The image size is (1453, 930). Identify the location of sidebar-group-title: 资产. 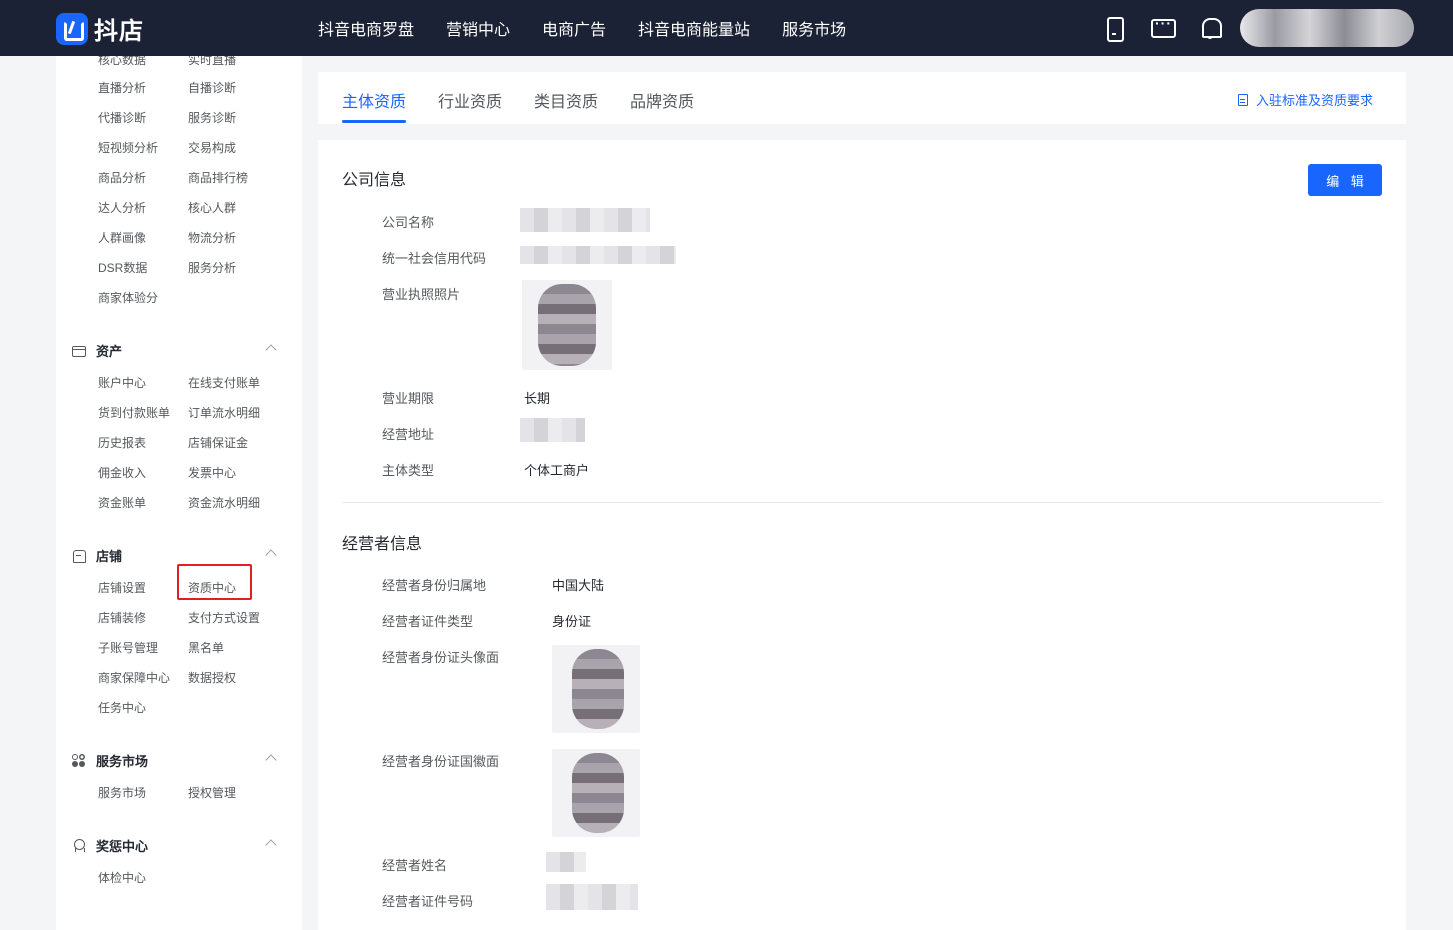
(109, 351).